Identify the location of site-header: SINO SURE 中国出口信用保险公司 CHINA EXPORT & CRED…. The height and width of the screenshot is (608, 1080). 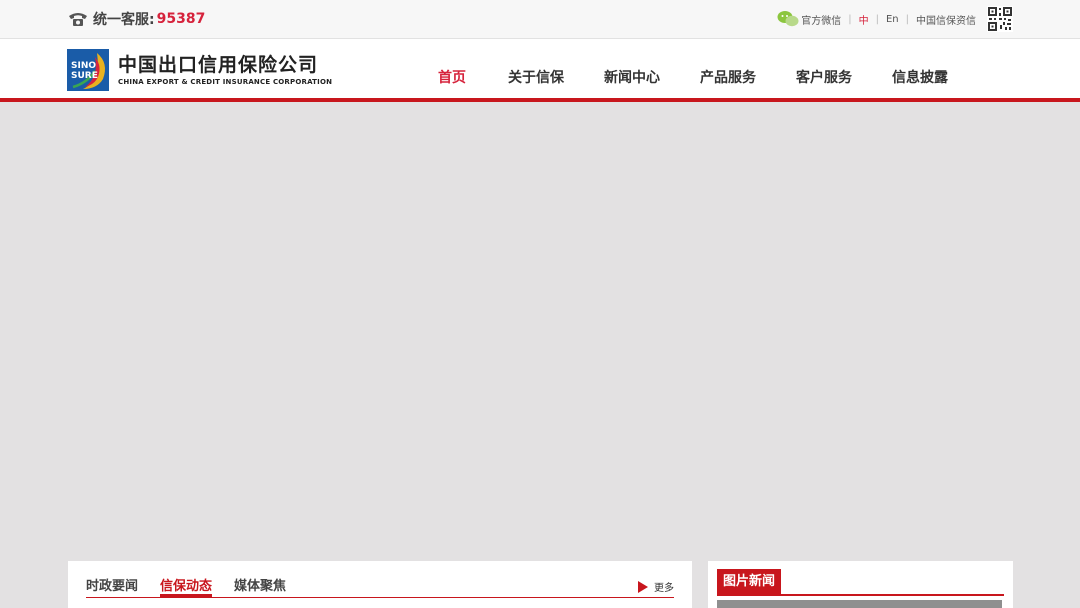
(540, 70).